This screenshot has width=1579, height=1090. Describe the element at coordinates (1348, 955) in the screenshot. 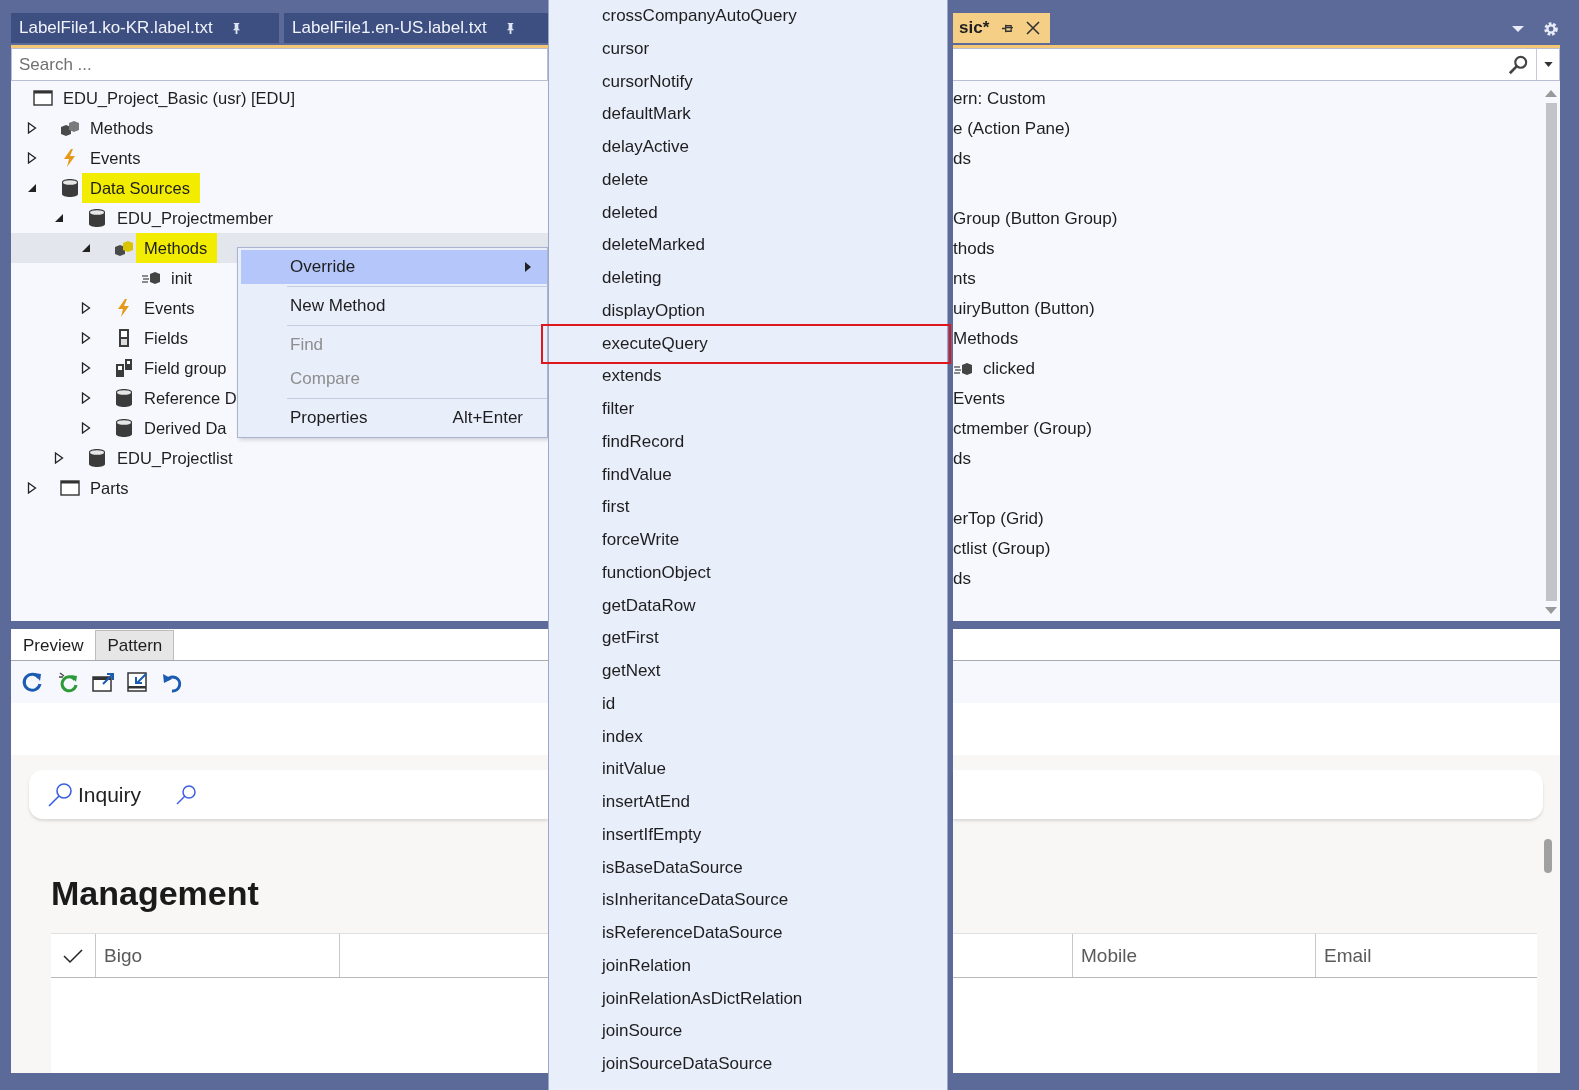

I see `column-header: Email` at that location.